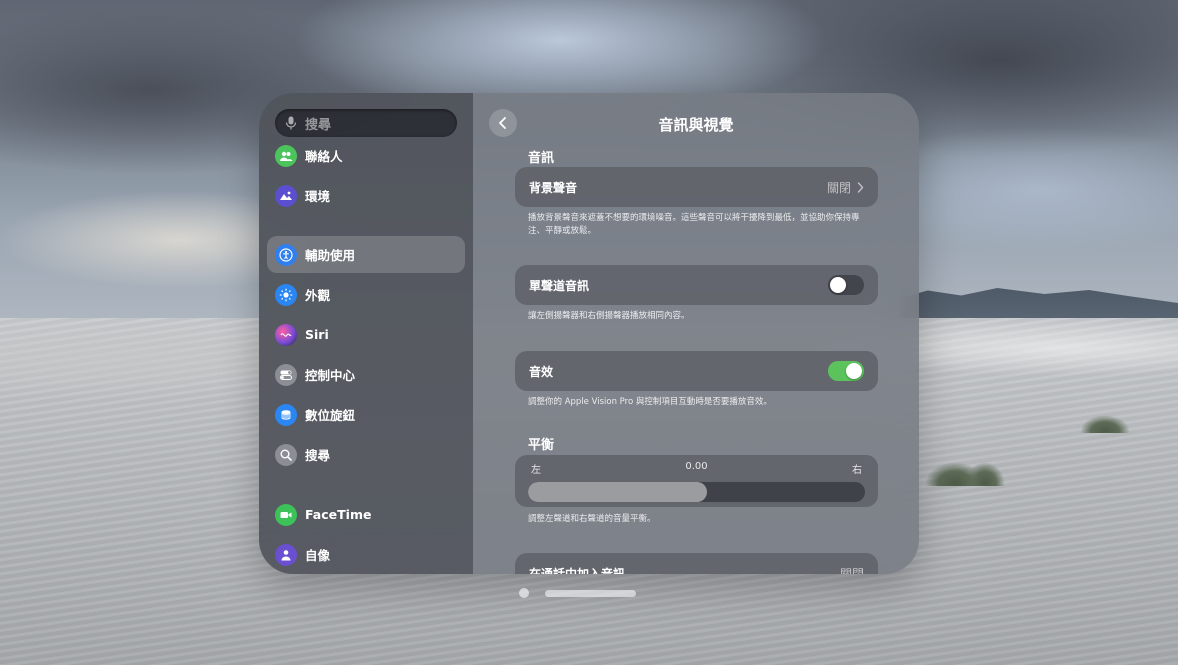 Image resolution: width=1178 pixels, height=665 pixels. Describe the element at coordinates (577, 570) in the screenshot. I see `call-audio-label: 在通話中加入音訊` at that location.